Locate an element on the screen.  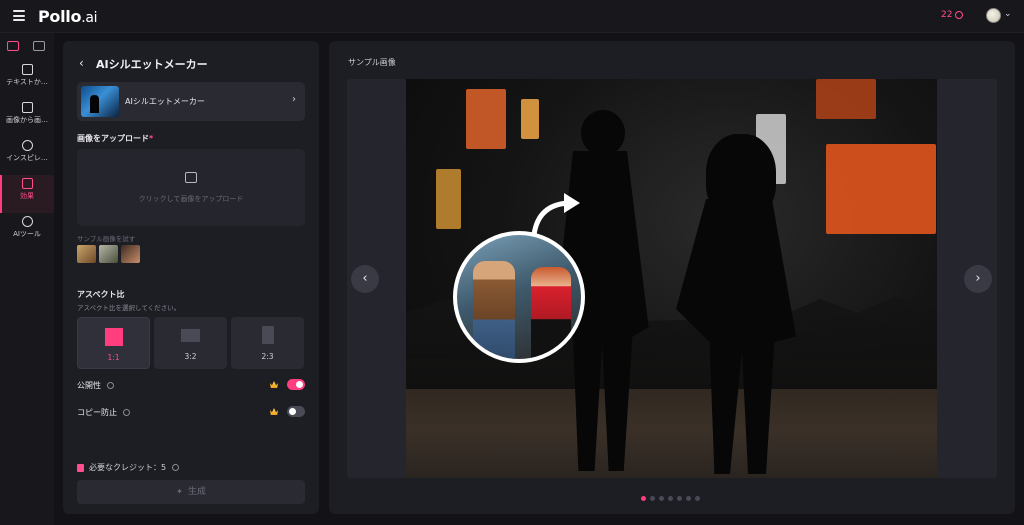
coin-icon is located at coordinates (959, 15).